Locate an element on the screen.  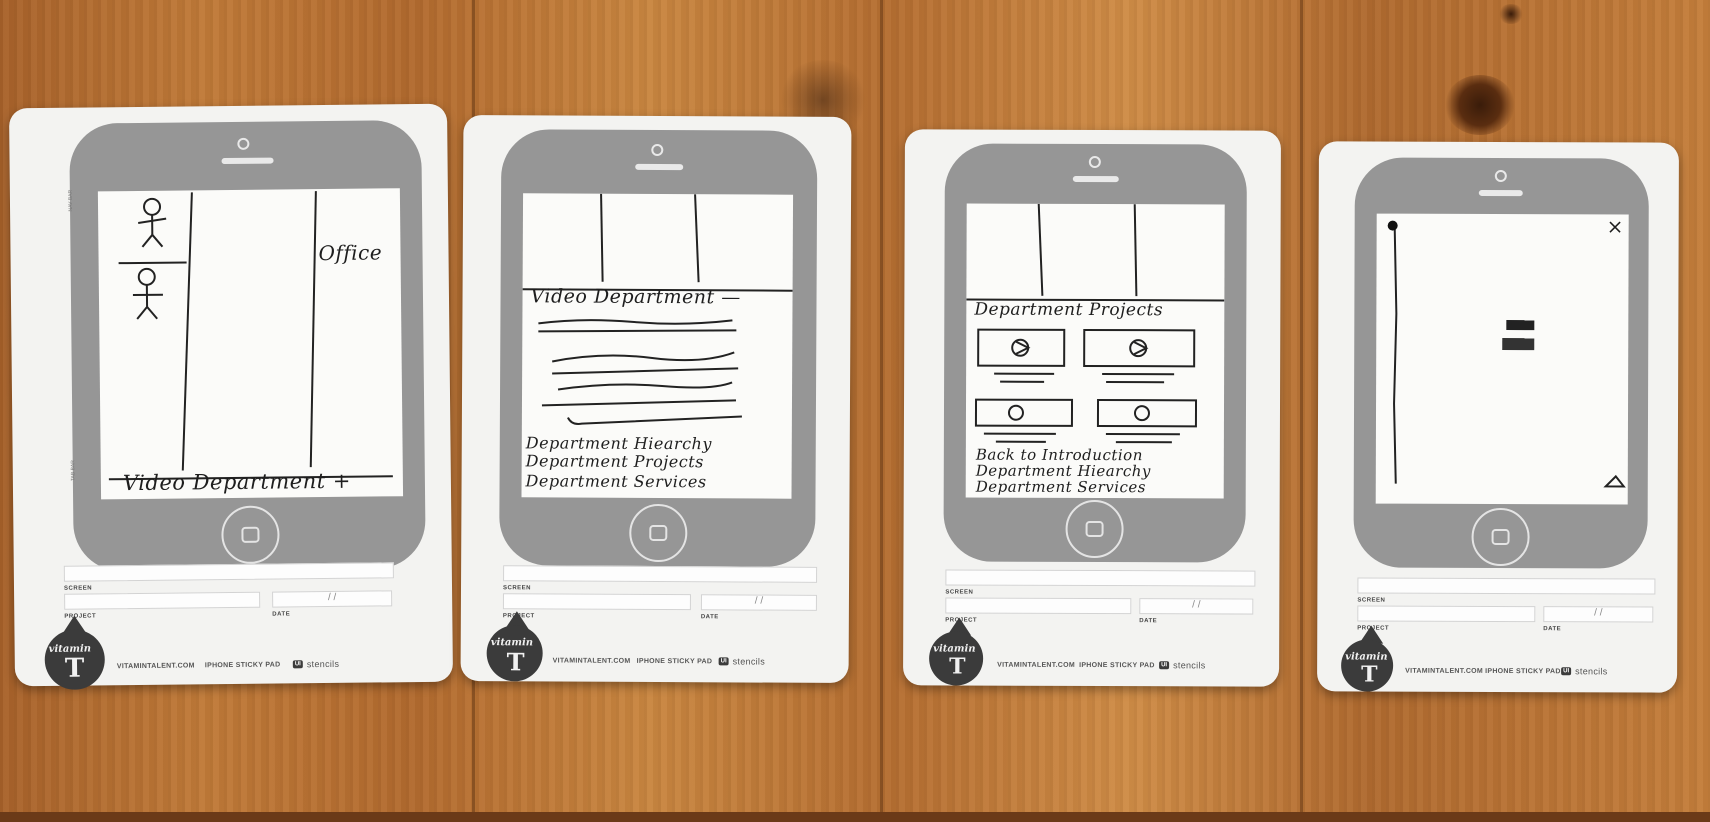
close-icon: × is located at coordinates (1615, 226).